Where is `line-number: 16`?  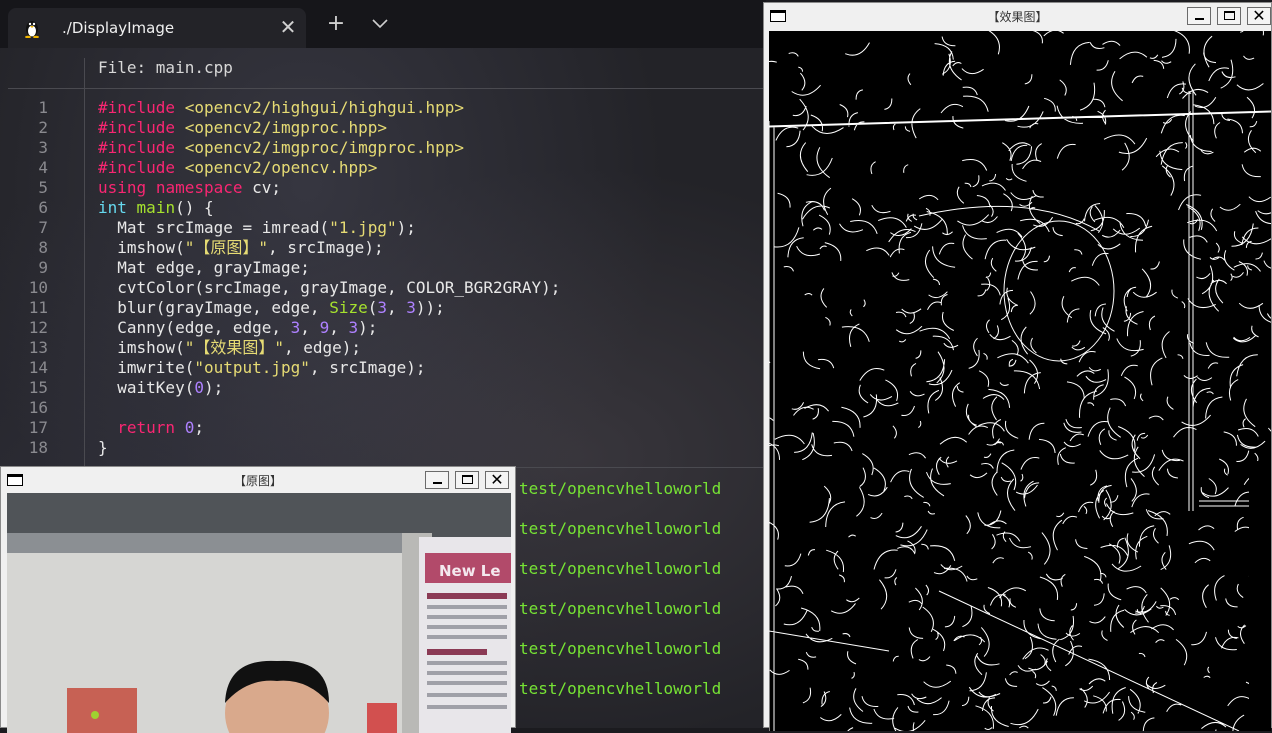 line-number: 16 is located at coordinates (38, 407).